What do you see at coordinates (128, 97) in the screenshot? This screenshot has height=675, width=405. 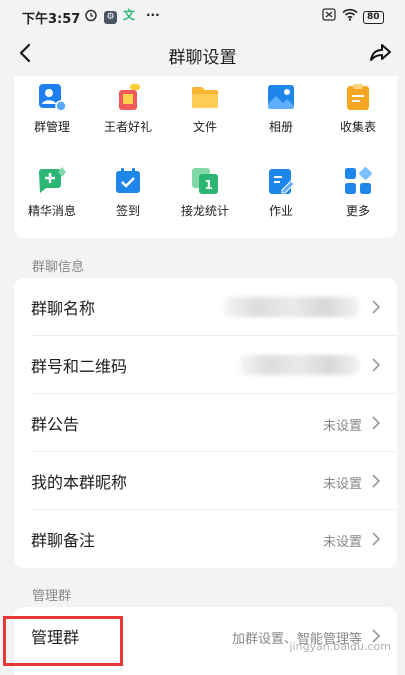 I see `gift-icon` at bounding box center [128, 97].